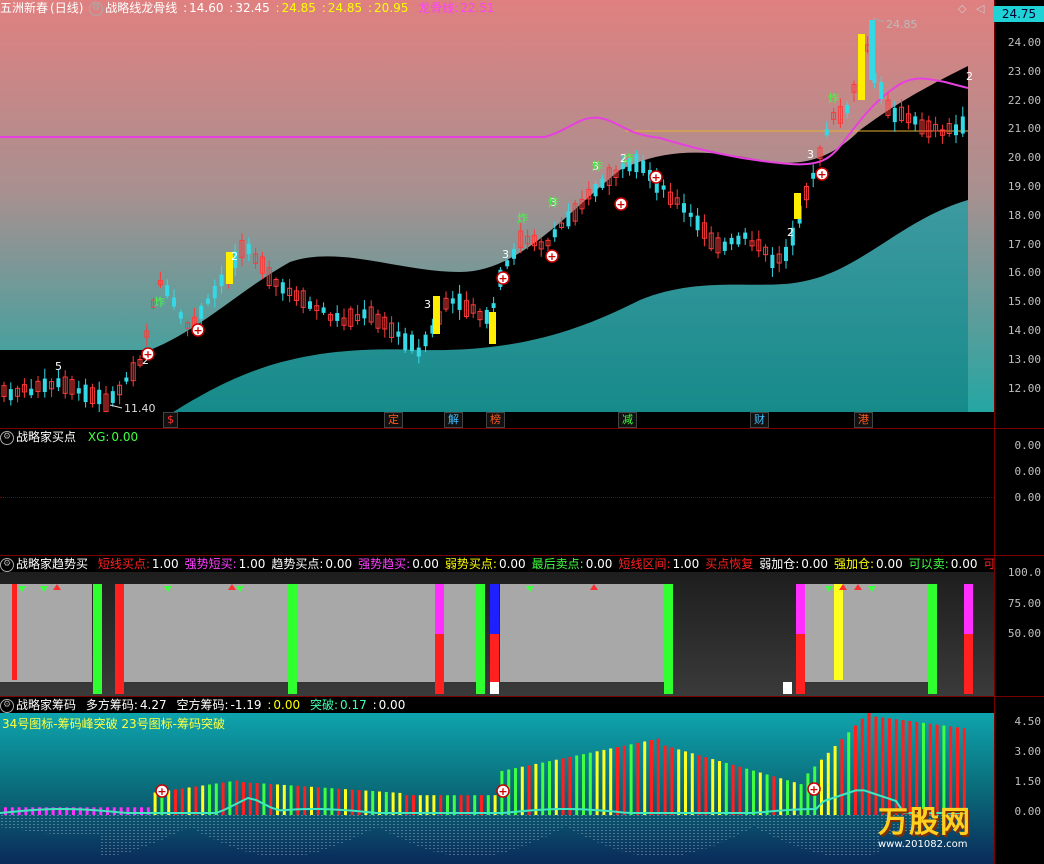 The image size is (1044, 864). Describe the element at coordinates (46, 705) in the screenshot. I see `chip-title: 战略家筹码` at that location.